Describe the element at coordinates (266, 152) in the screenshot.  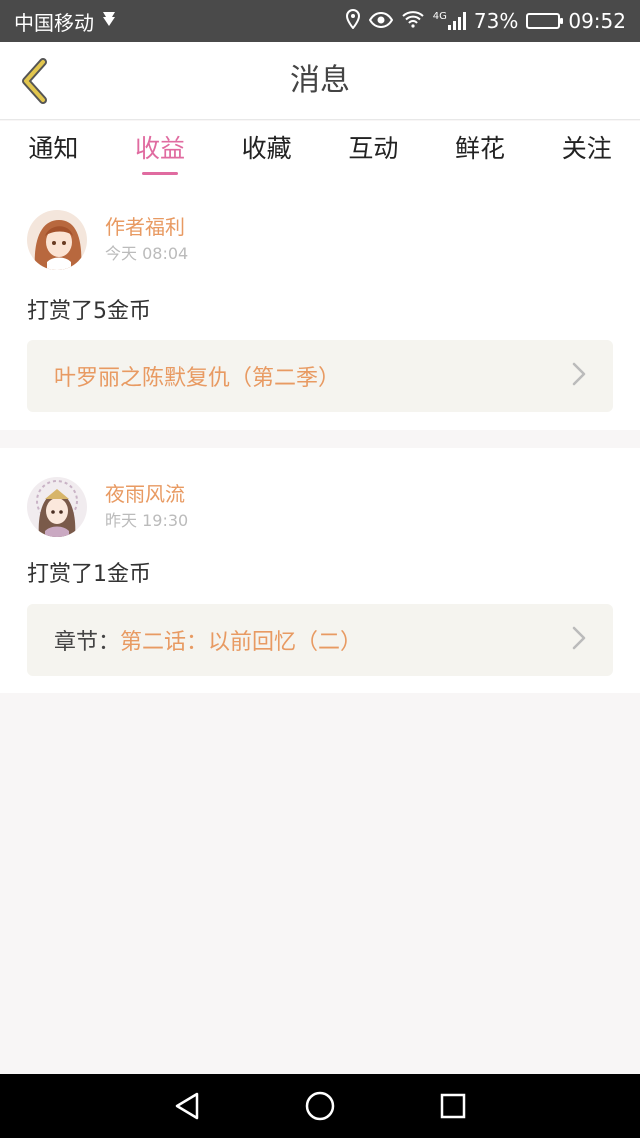
I see `tab-favorites: 收藏` at that location.